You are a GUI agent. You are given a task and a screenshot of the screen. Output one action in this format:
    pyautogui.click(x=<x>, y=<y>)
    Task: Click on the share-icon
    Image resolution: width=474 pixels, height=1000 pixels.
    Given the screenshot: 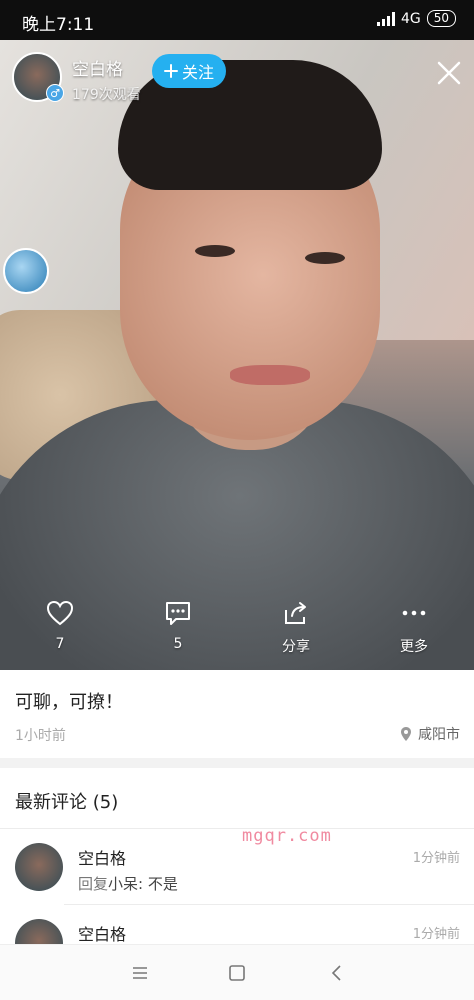 What is the action you would take?
    pyautogui.click(x=295, y=613)
    